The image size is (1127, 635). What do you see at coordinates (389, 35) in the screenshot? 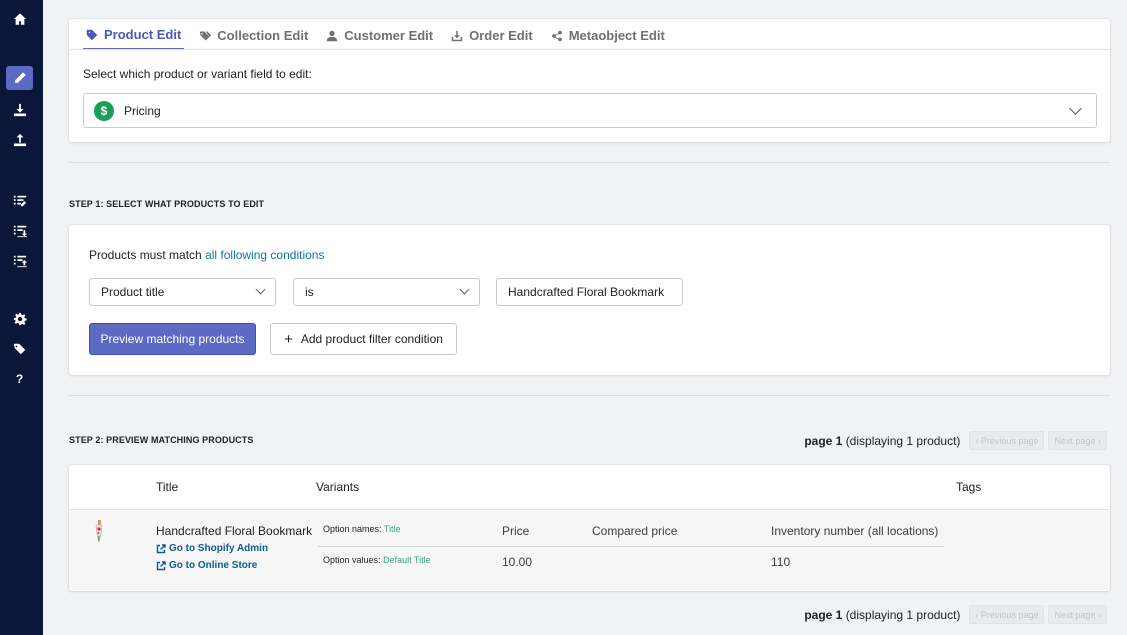
I see `tab-label: Customer Edit` at bounding box center [389, 35].